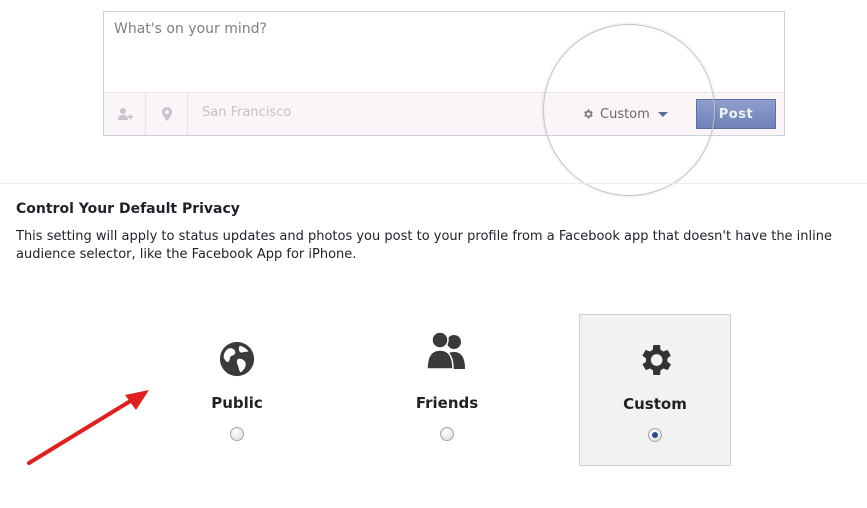 This screenshot has height=508, width=867. I want to click on privacy-option-label: Public, so click(237, 403).